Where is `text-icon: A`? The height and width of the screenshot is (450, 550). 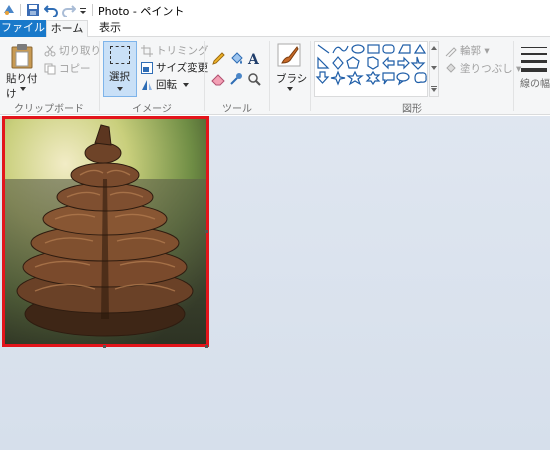
text-icon: A is located at coordinates (254, 58).